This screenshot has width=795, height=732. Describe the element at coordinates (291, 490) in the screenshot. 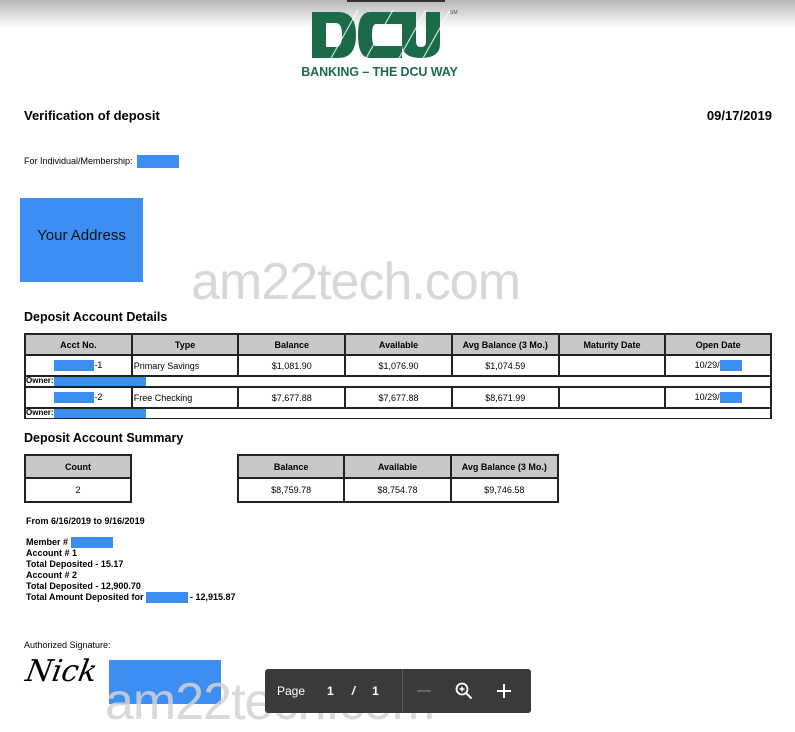

I see `total-balance-cell: $8,759.78` at that location.